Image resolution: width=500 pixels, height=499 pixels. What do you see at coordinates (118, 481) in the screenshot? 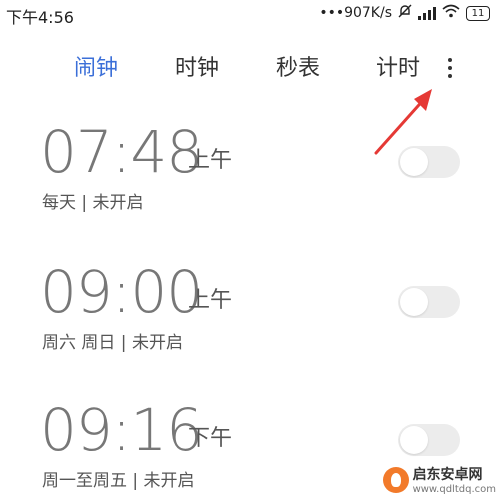
I see `alarm-repeat: 周一至周五 | 未开启` at bounding box center [118, 481].